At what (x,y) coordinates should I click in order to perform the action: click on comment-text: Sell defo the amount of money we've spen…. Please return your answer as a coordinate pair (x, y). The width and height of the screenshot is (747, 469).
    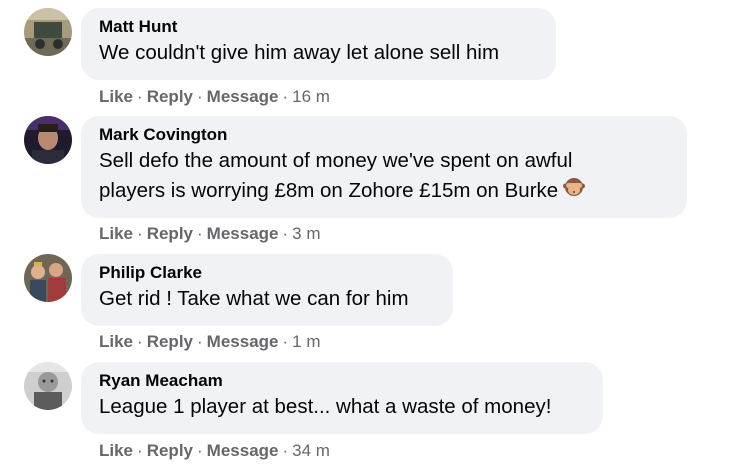
    Looking at the image, I should click on (384, 177).